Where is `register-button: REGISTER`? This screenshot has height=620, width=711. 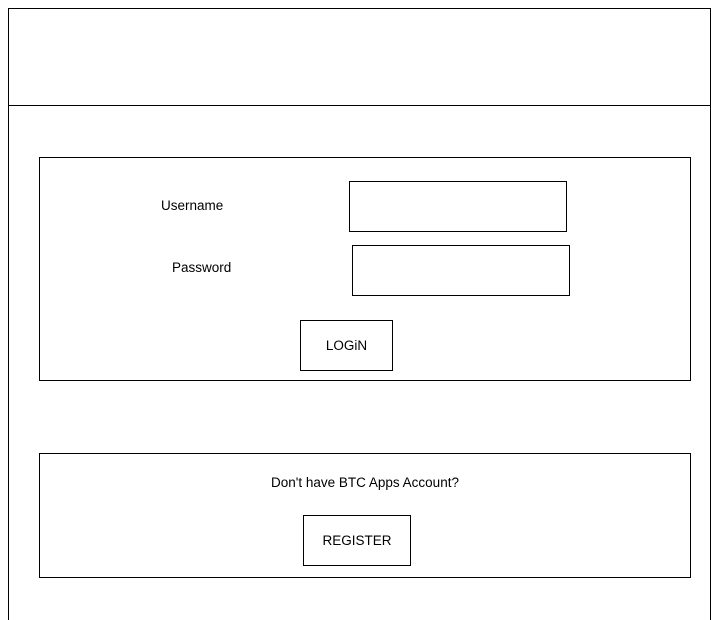 register-button: REGISTER is located at coordinates (357, 540).